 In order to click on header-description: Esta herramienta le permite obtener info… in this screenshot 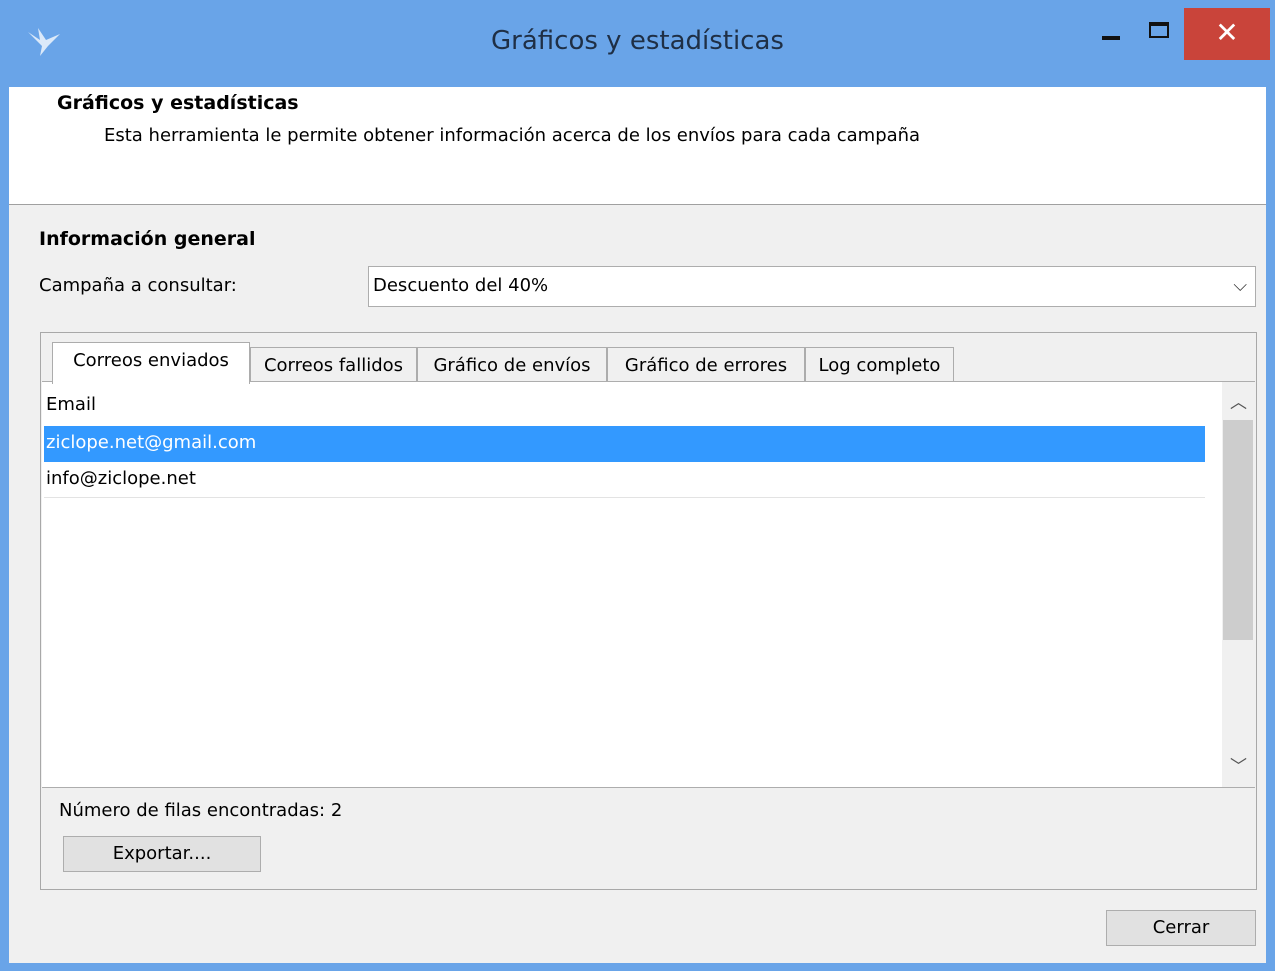, I will do `click(512, 135)`.